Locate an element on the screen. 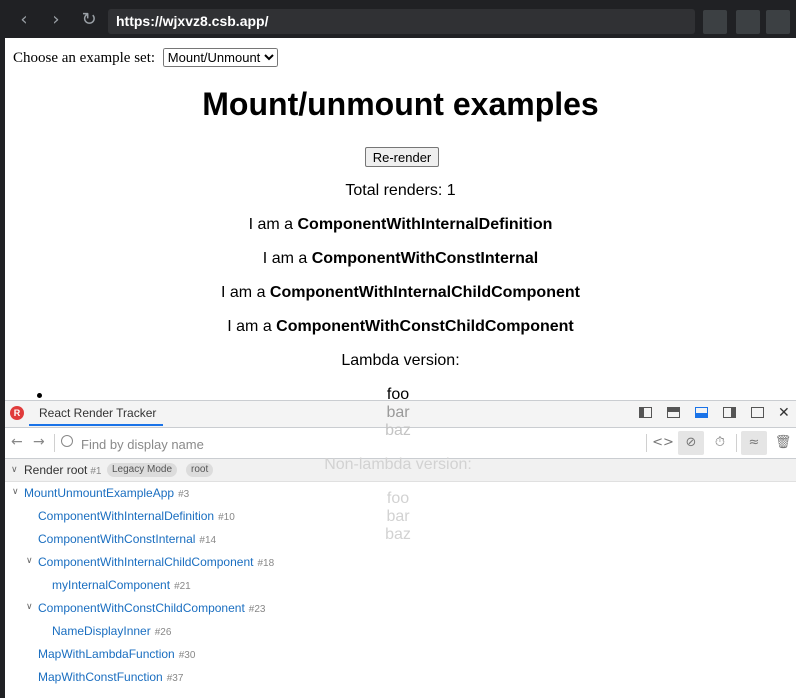  tree-item: ComponentWithInternalChildComponent #18 is located at coordinates (156, 562).